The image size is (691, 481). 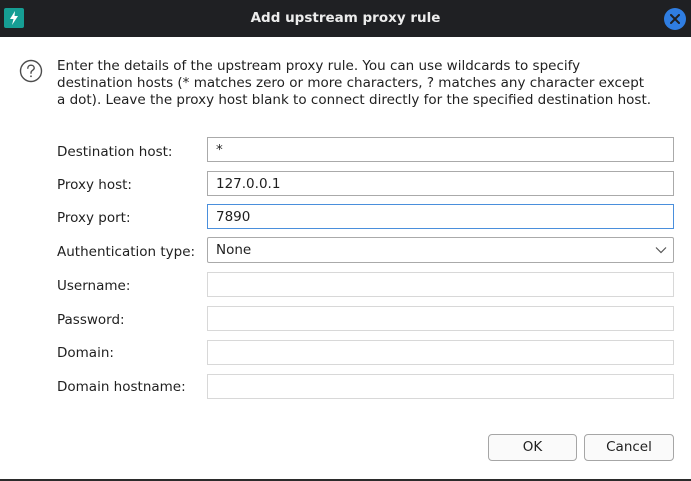 I want to click on proxy-port-input, so click(x=440, y=216).